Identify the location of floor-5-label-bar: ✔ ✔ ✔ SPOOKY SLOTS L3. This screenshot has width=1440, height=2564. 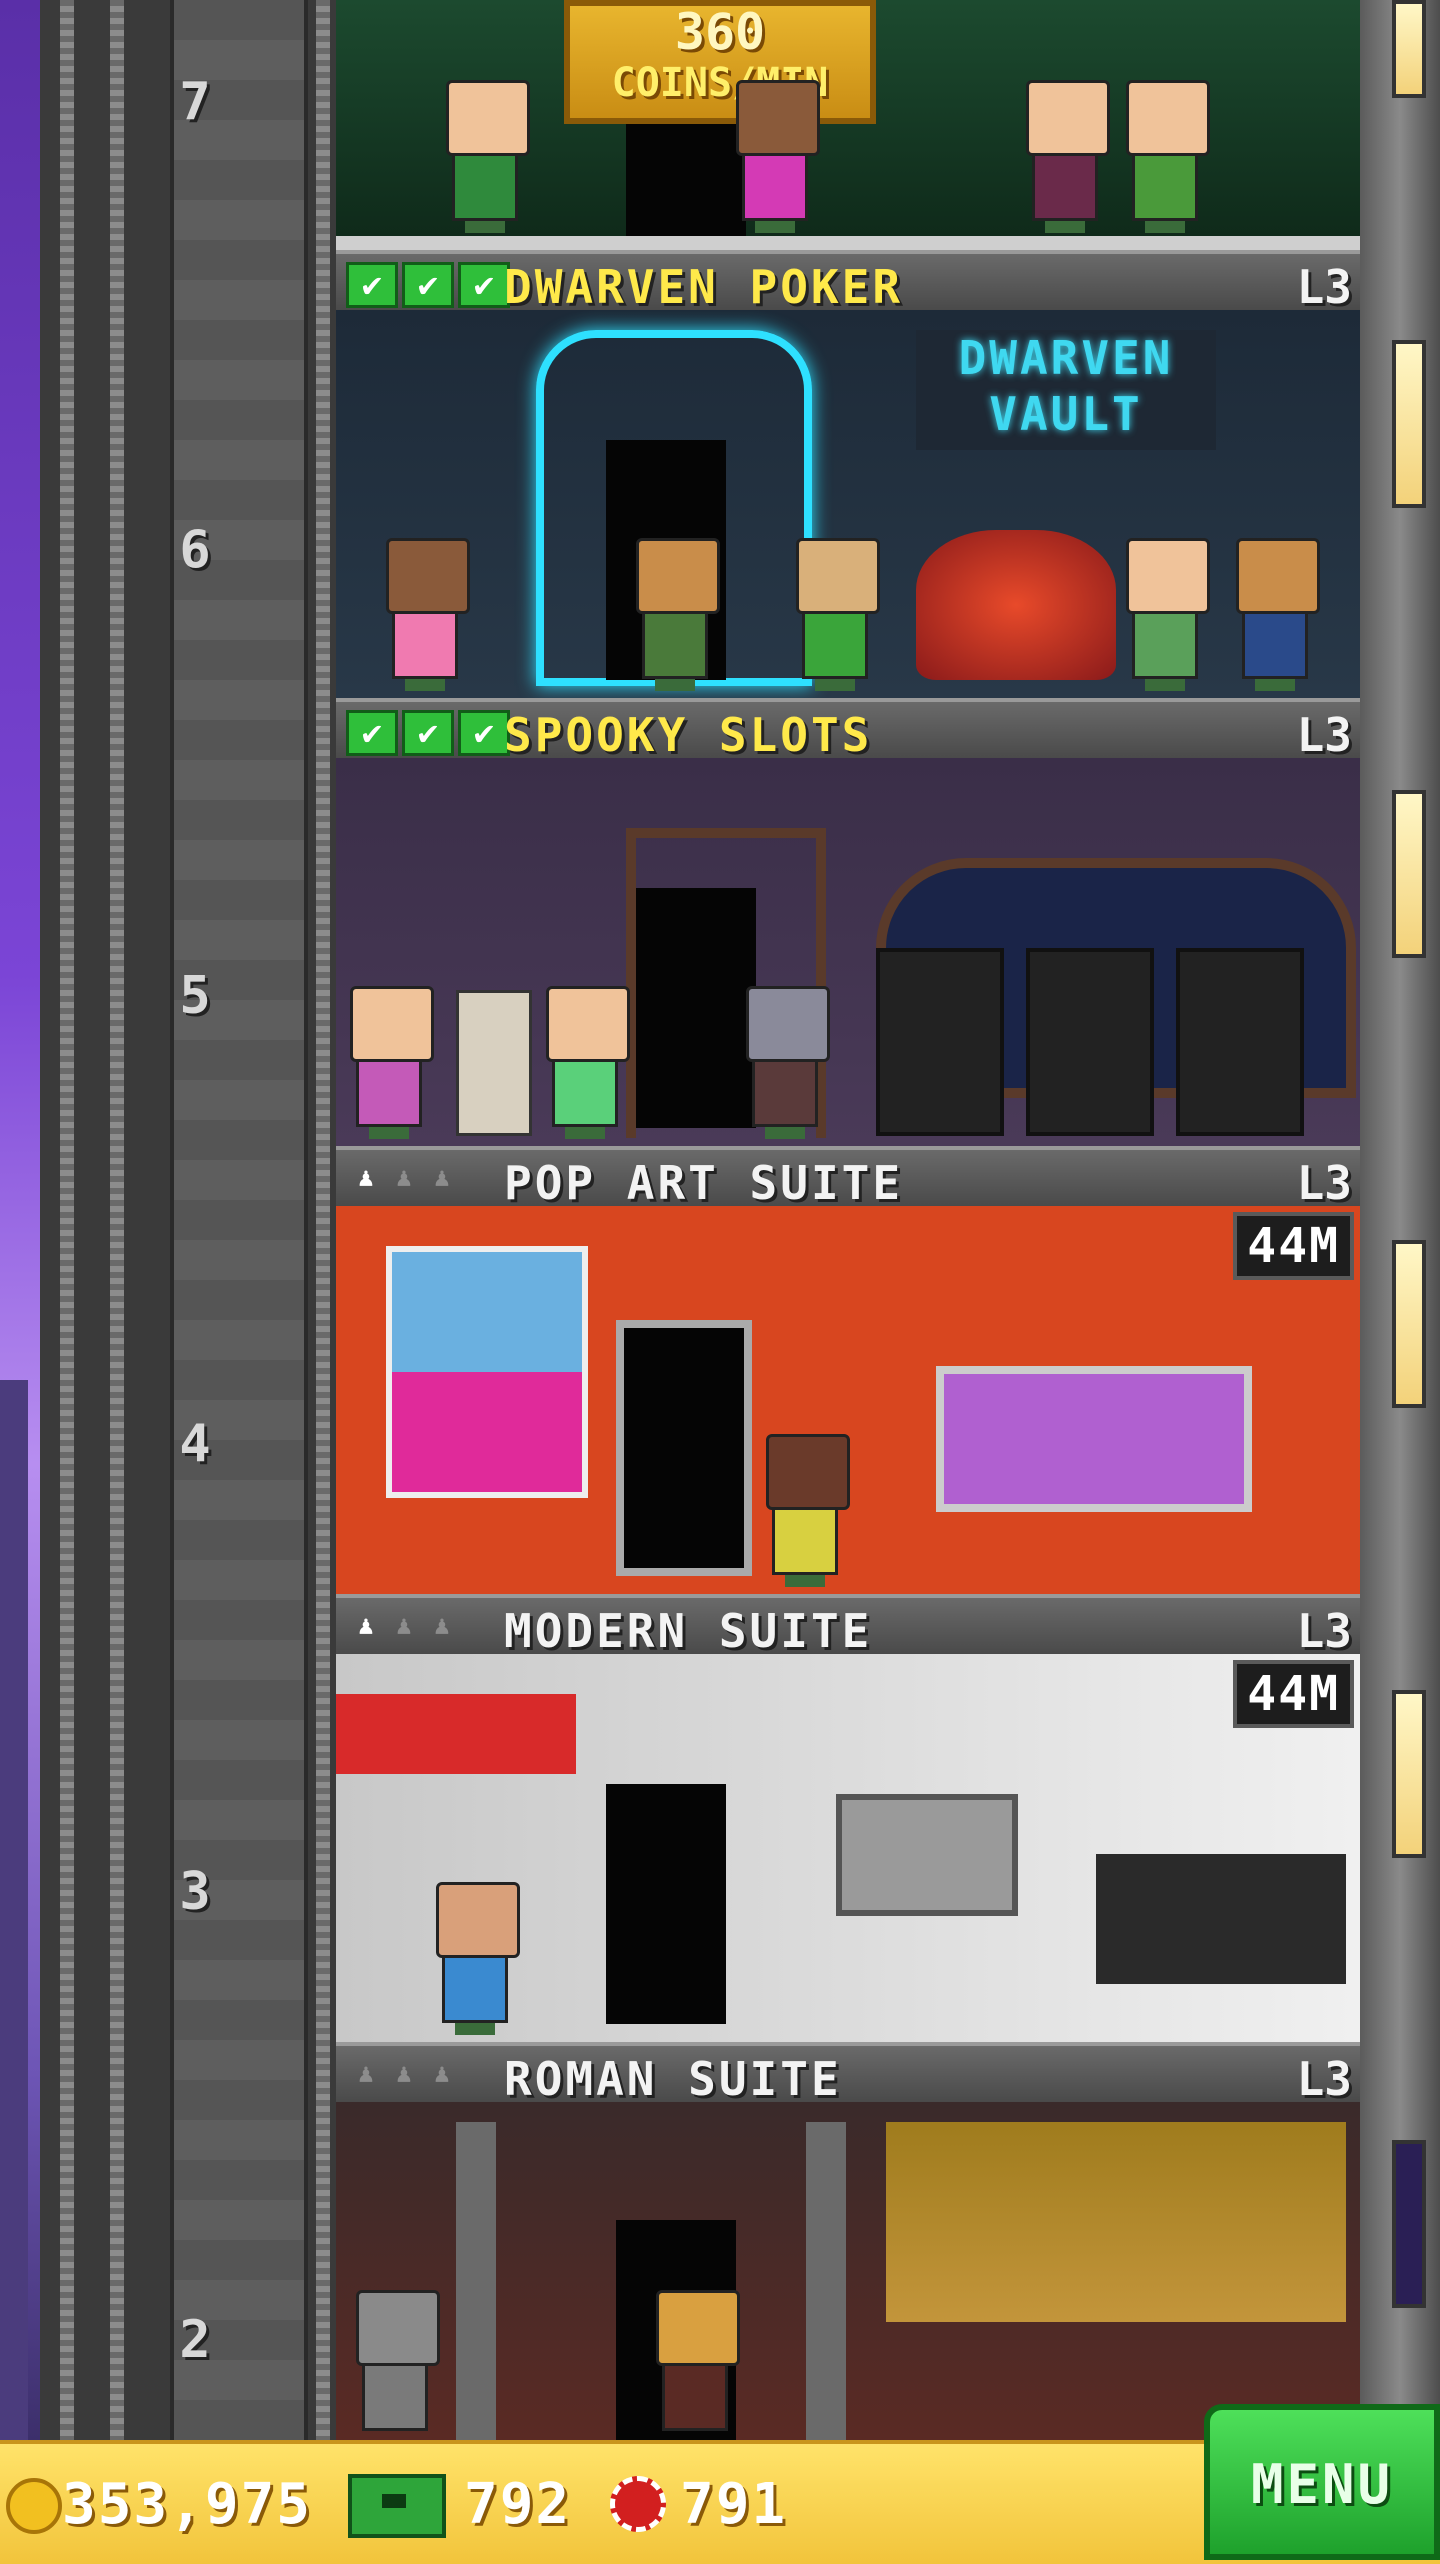
(848, 730).